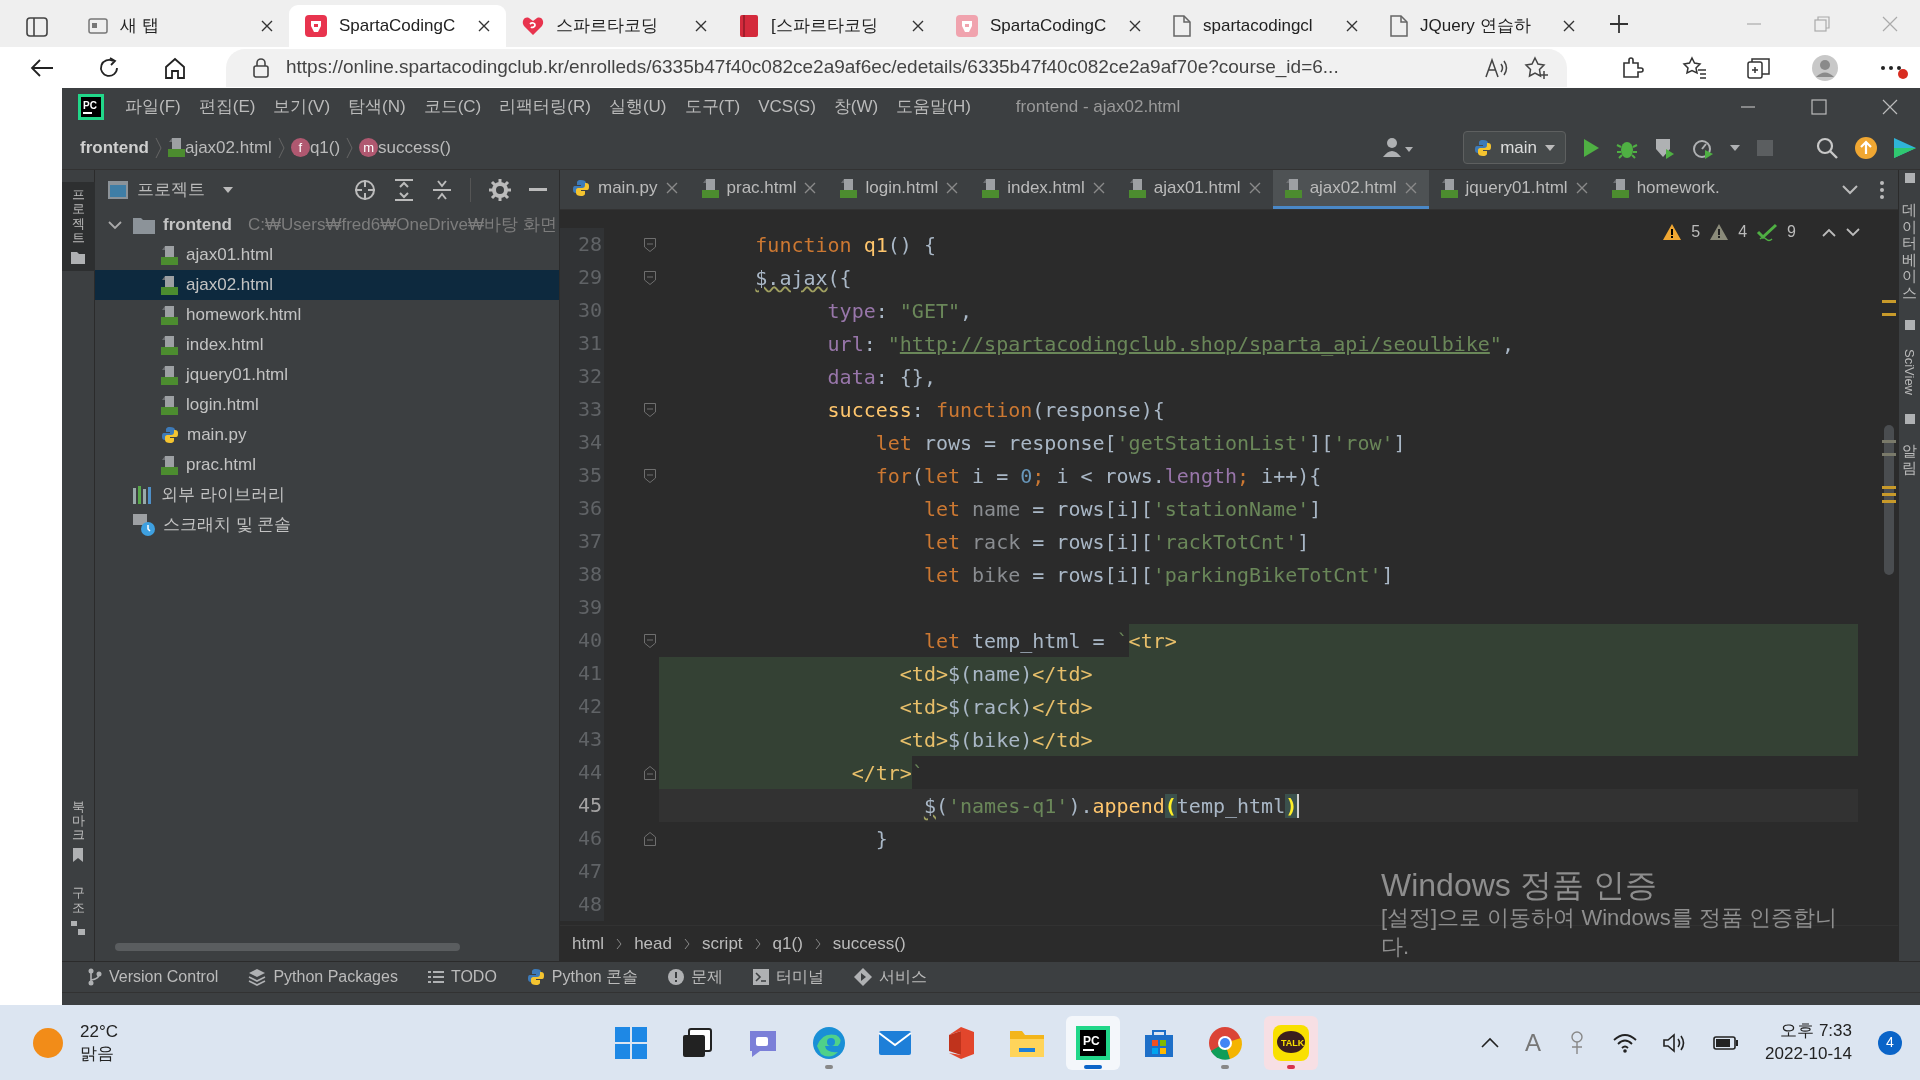 This screenshot has height=1080, width=1920. Describe the element at coordinates (759, 189) in the screenshot. I see `editor-tab: prac.html` at that location.